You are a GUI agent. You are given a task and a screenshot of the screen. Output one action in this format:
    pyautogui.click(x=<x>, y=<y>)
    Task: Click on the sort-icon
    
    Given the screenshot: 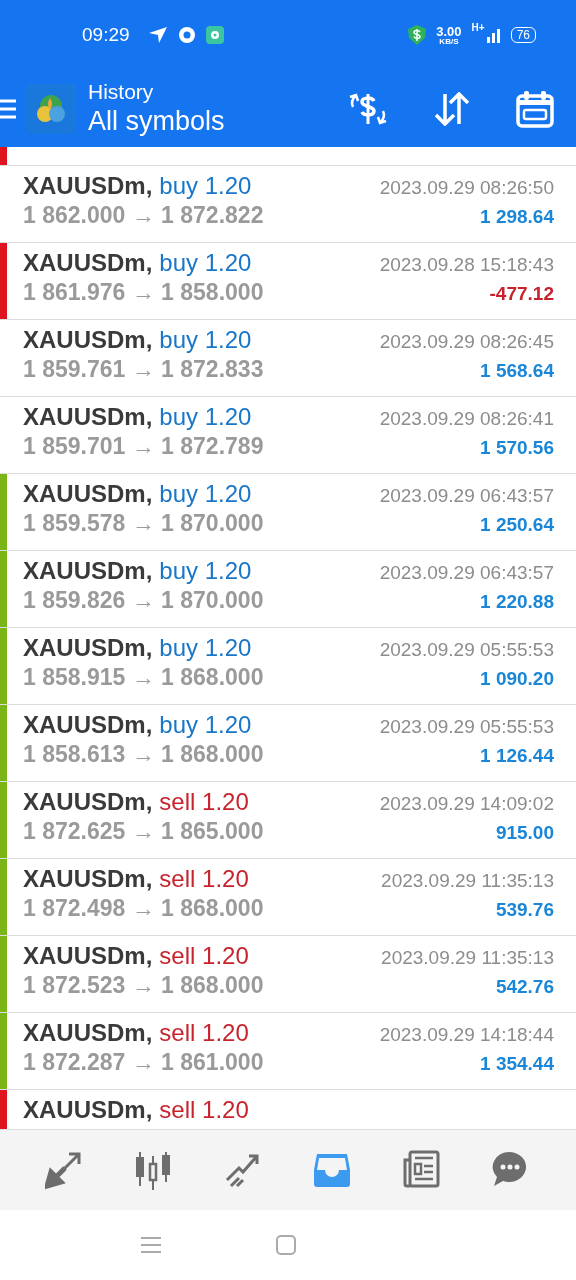 What is the action you would take?
    pyautogui.click(x=452, y=108)
    